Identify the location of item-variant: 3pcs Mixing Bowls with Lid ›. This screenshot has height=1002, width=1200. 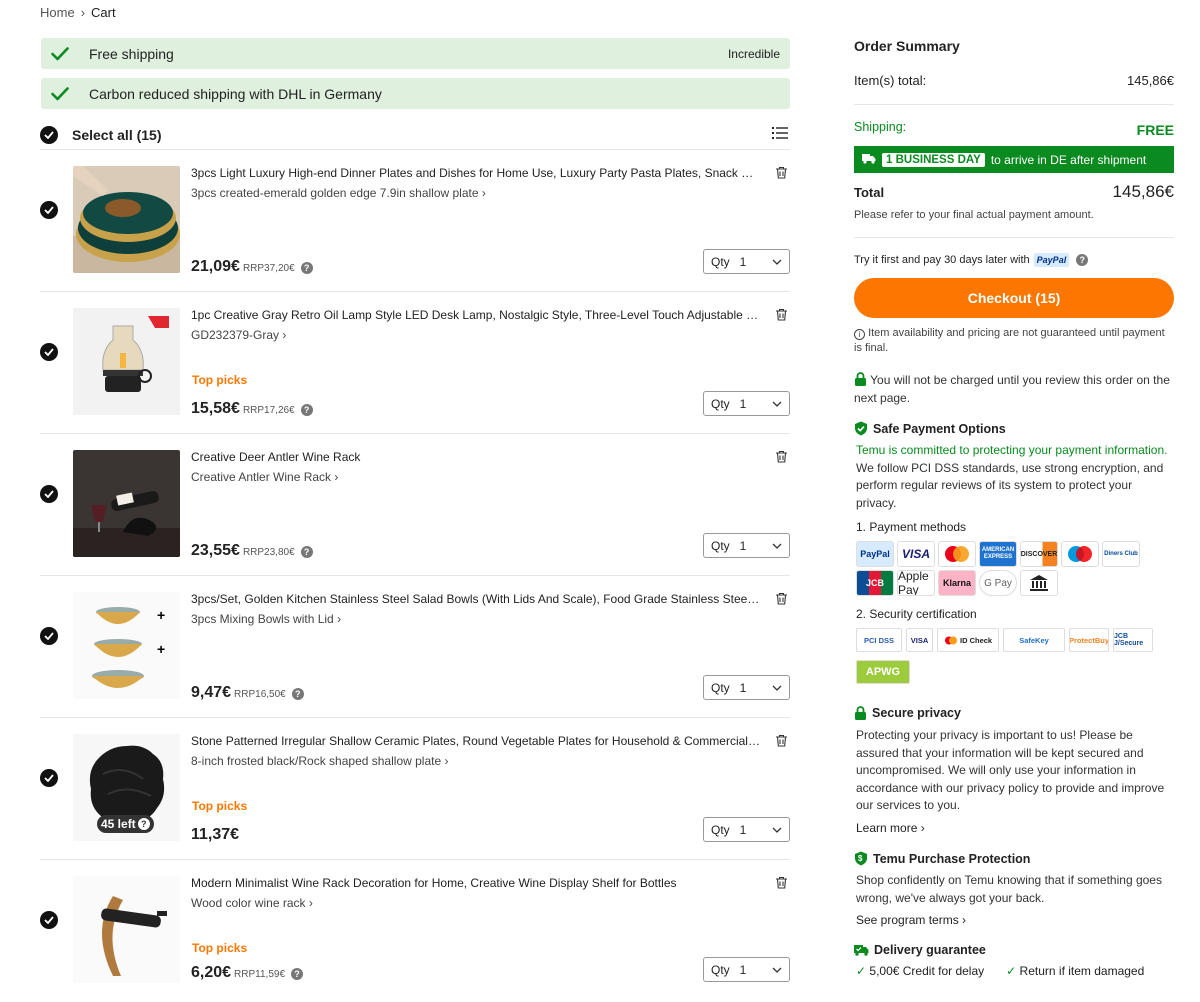
(266, 619).